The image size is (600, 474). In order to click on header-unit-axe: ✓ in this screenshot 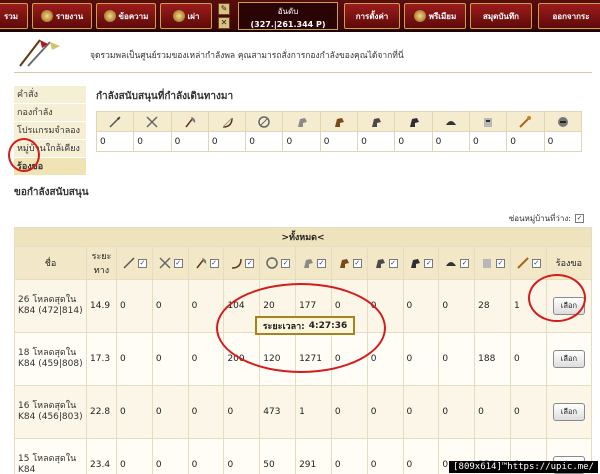, I will do `click(206, 263)`.